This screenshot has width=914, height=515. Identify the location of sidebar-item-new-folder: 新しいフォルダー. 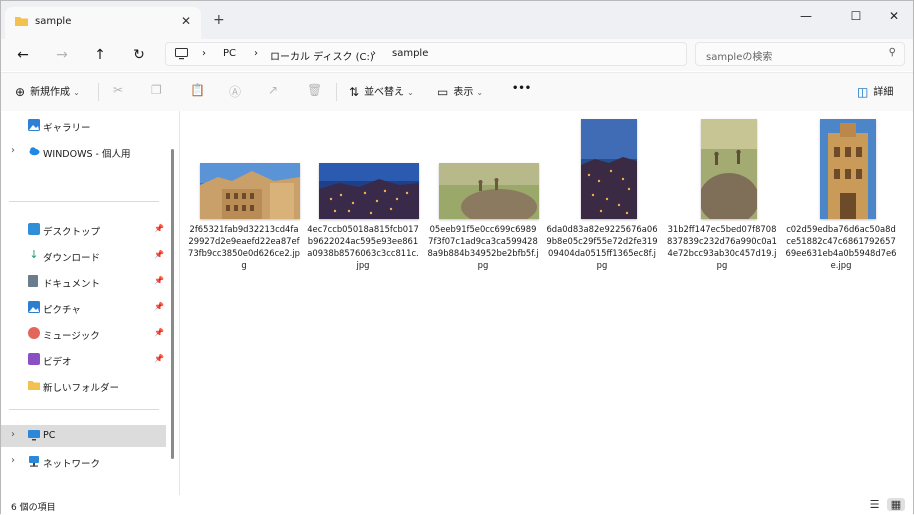
(83, 386).